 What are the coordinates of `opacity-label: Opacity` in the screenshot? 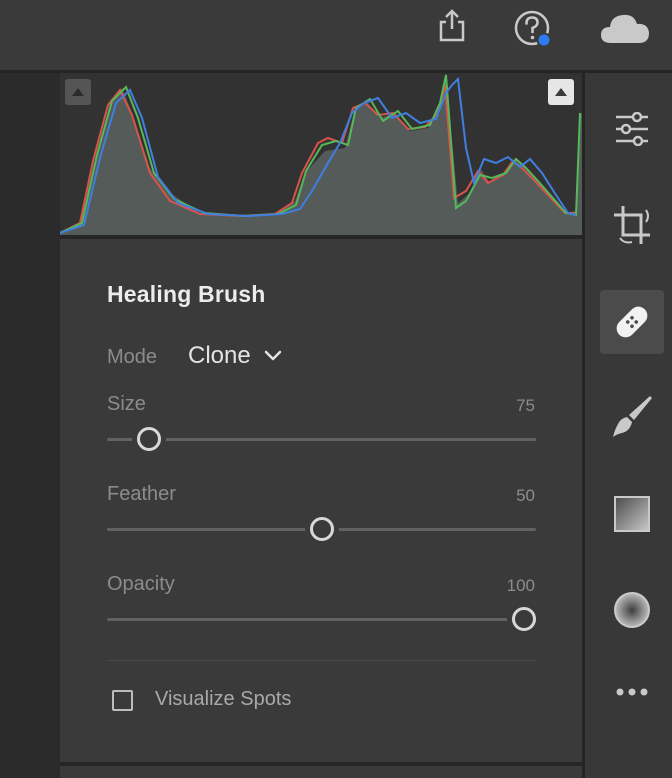 It's located at (141, 584).